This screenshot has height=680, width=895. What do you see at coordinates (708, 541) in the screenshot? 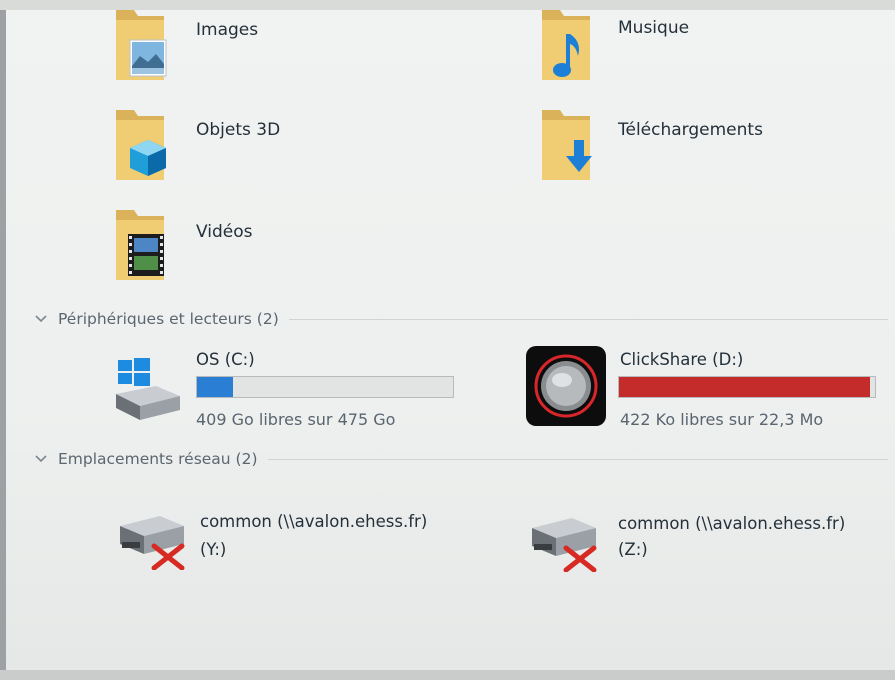
I see `network-location-z: common (\\avalon.ehess.fr) (Z:)` at bounding box center [708, 541].